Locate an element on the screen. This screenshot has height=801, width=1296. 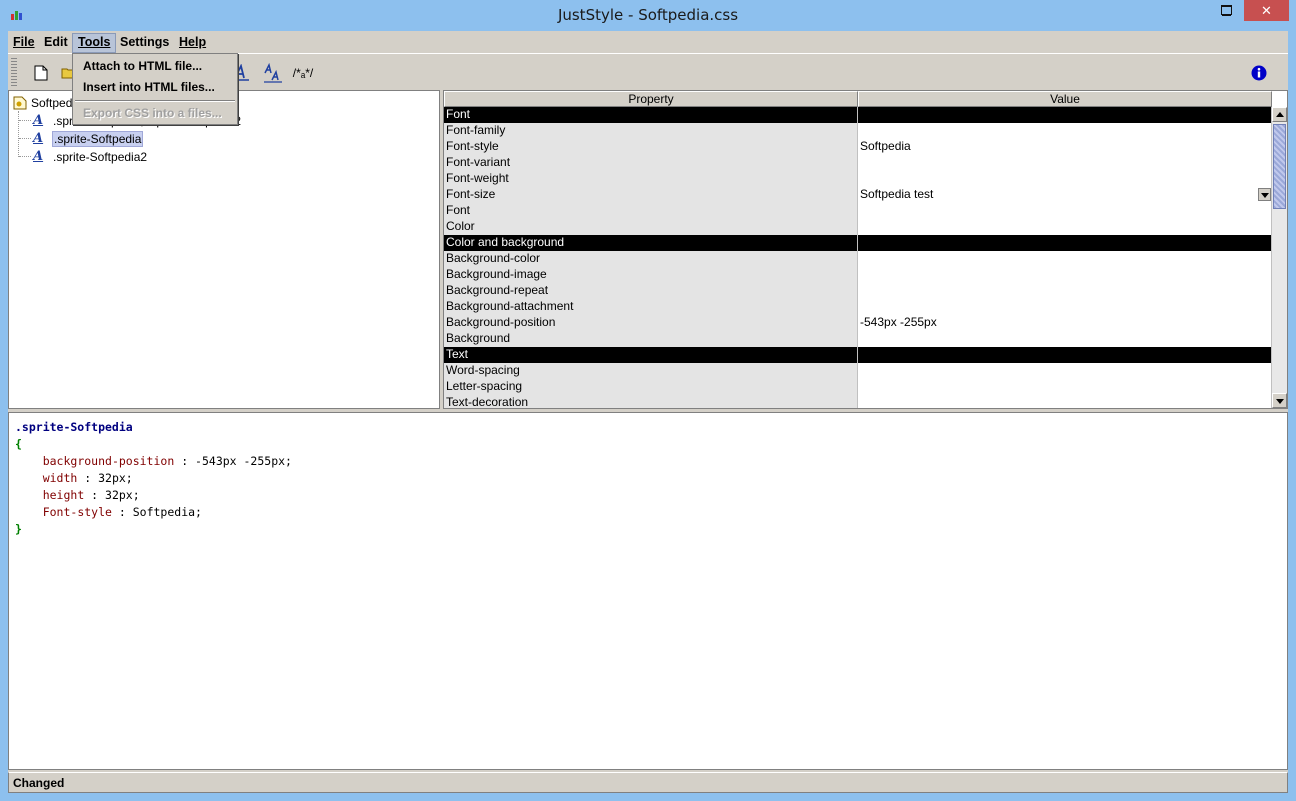
table-row: Font-style Softpedia is located at coordinates (858, 147).